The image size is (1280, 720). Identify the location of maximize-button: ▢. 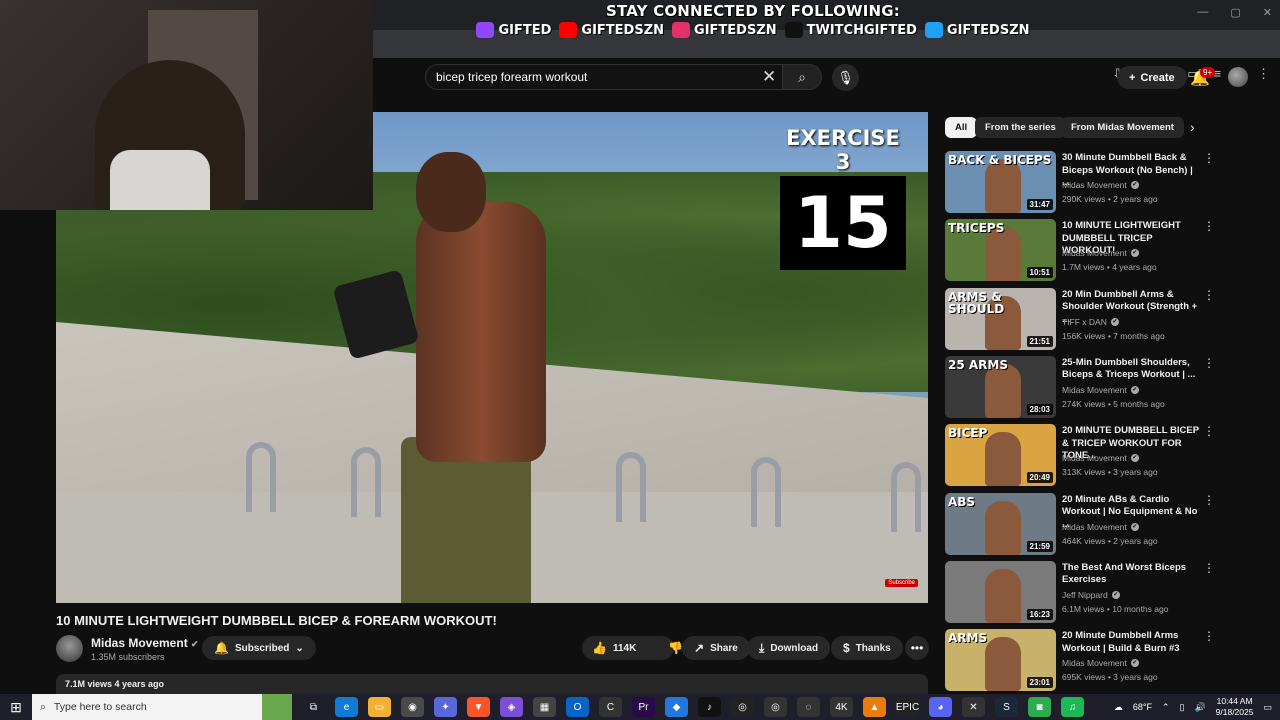
(1235, 12).